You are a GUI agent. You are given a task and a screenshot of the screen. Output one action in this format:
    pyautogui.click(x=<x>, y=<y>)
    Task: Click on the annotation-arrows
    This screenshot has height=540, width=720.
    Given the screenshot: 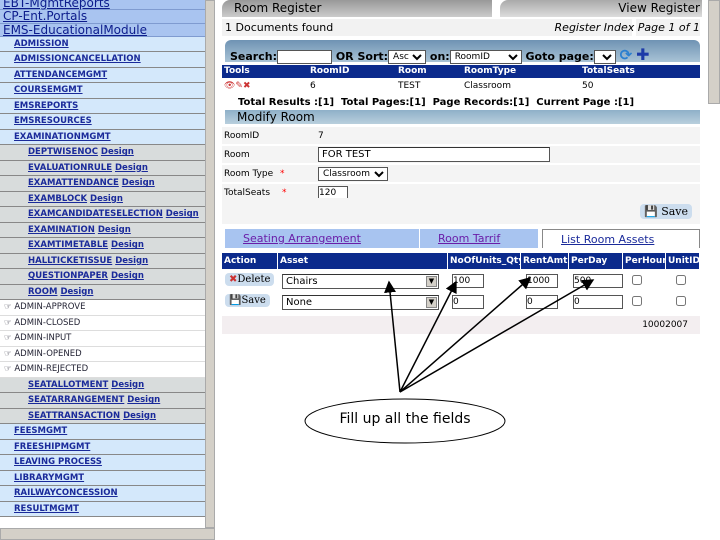 What is the action you would take?
    pyautogui.click(x=449, y=360)
    